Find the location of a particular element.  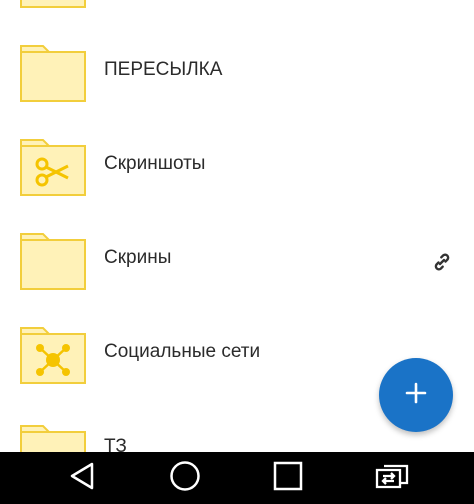

screen-switch-icon is located at coordinates (392, 478).